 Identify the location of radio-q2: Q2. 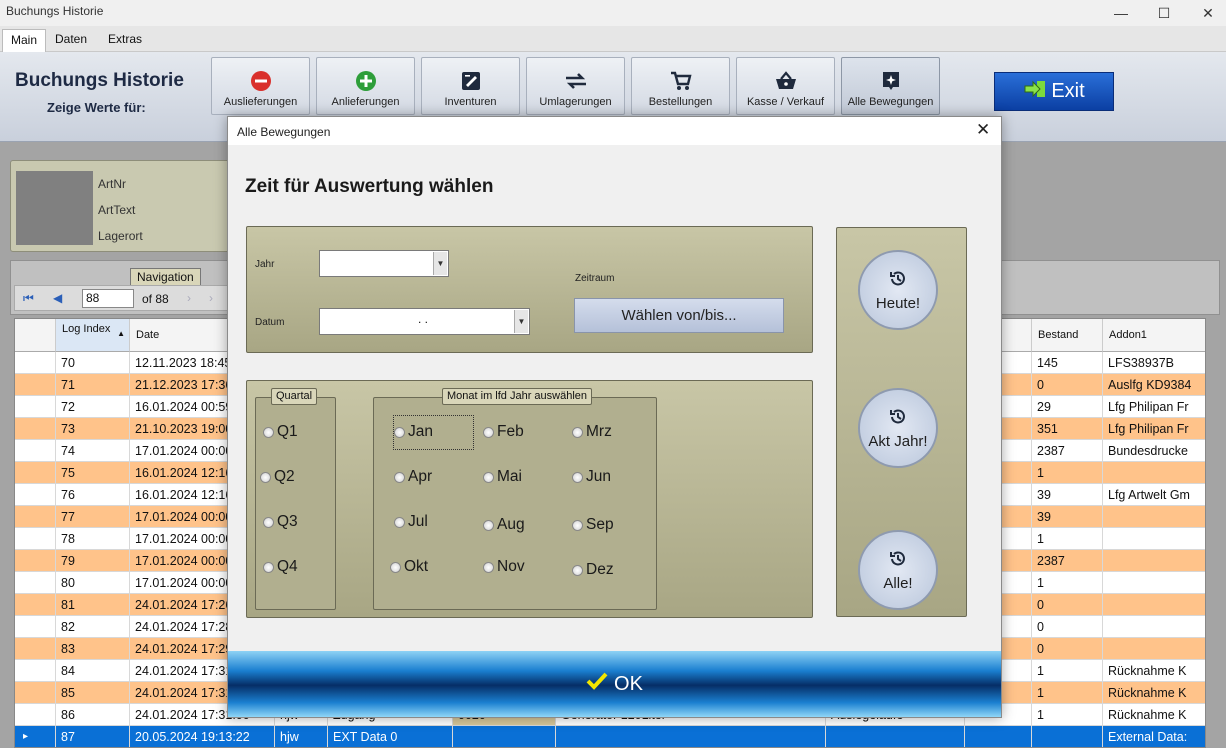
(277, 477).